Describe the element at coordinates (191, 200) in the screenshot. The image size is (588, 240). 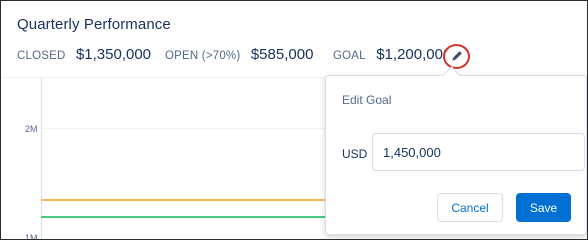
I see `goal-series-line` at that location.